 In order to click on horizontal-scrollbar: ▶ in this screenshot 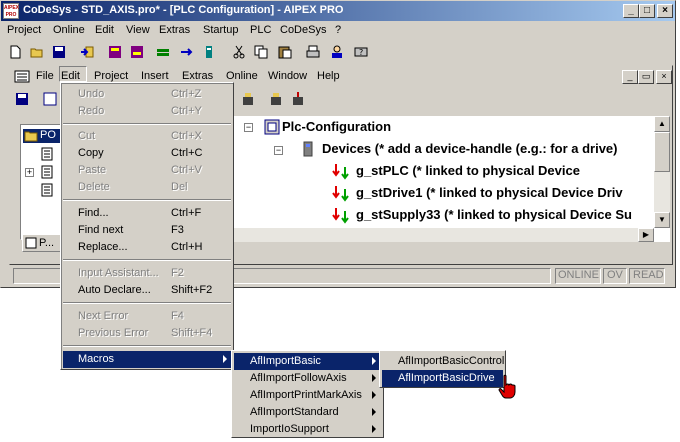, I will do `click(443, 235)`.